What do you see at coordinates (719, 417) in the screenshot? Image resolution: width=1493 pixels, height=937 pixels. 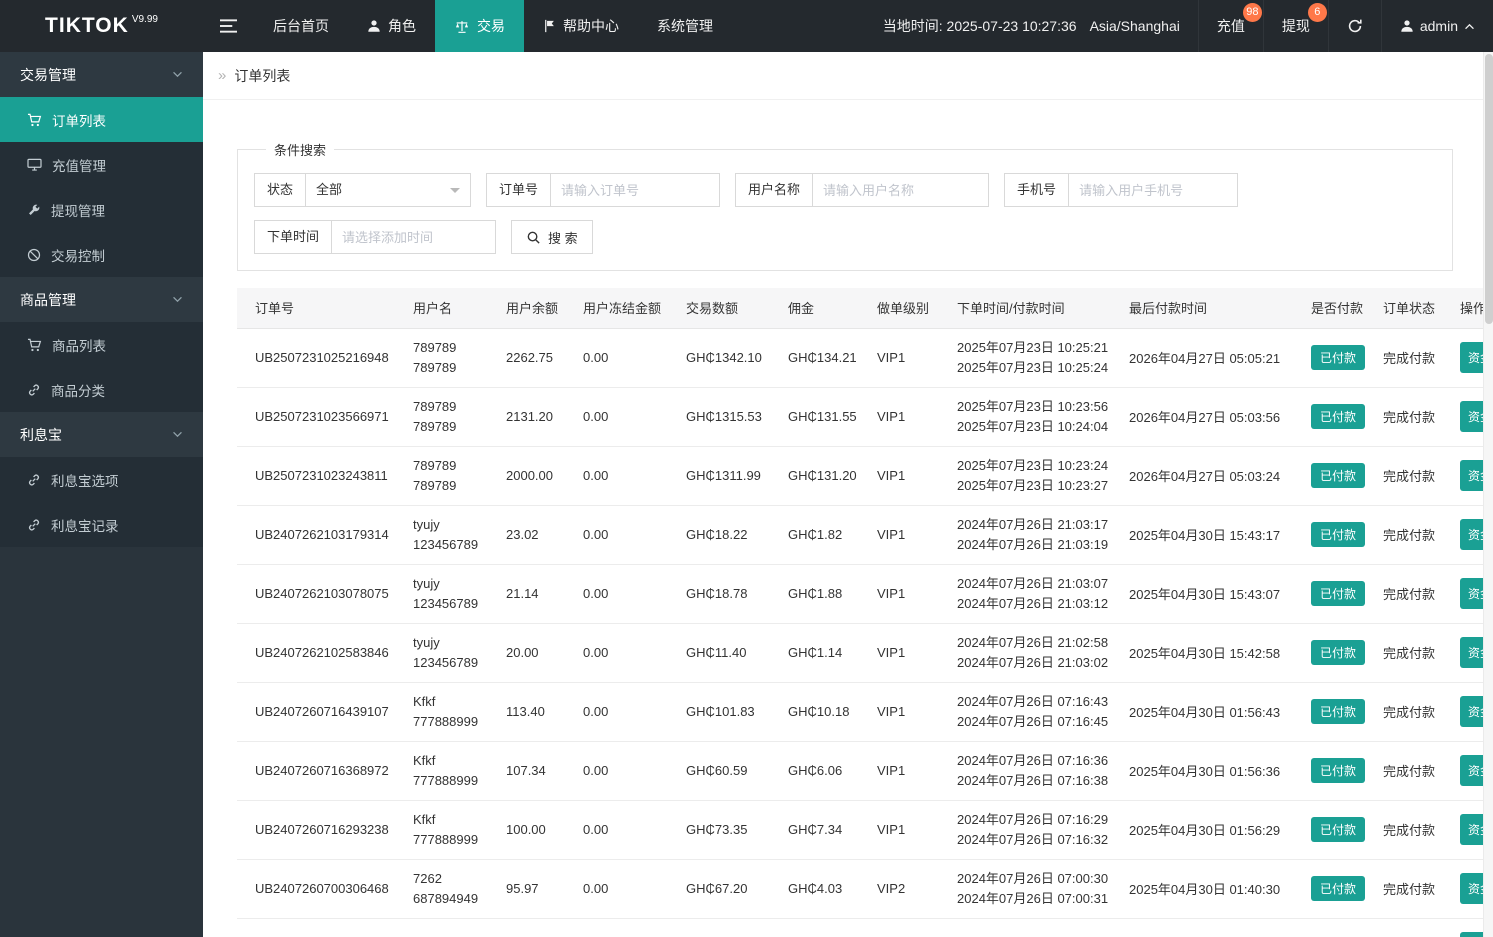 I see `amount-cell: GH₵1315.53` at bounding box center [719, 417].